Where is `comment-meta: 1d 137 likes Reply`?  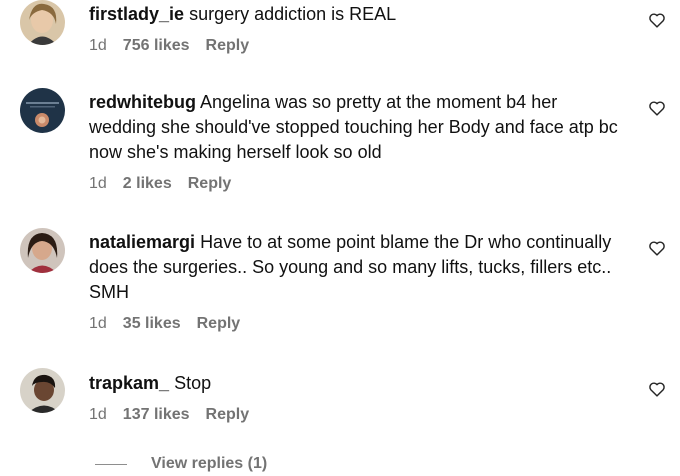 comment-meta: 1d 137 likes Reply is located at coordinates (359, 415).